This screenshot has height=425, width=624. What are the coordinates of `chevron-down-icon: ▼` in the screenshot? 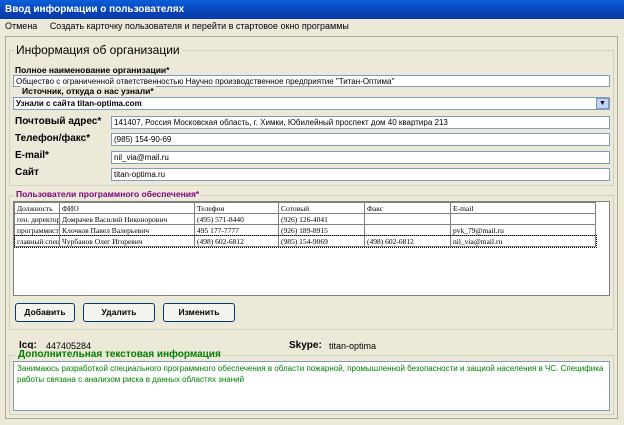 It's located at (602, 103).